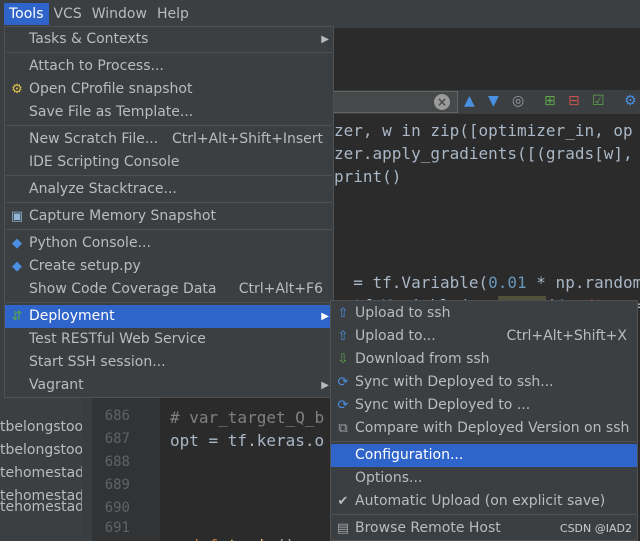  Describe the element at coordinates (17, 89) in the screenshot. I see `python-profile-icon: ⚙` at that location.